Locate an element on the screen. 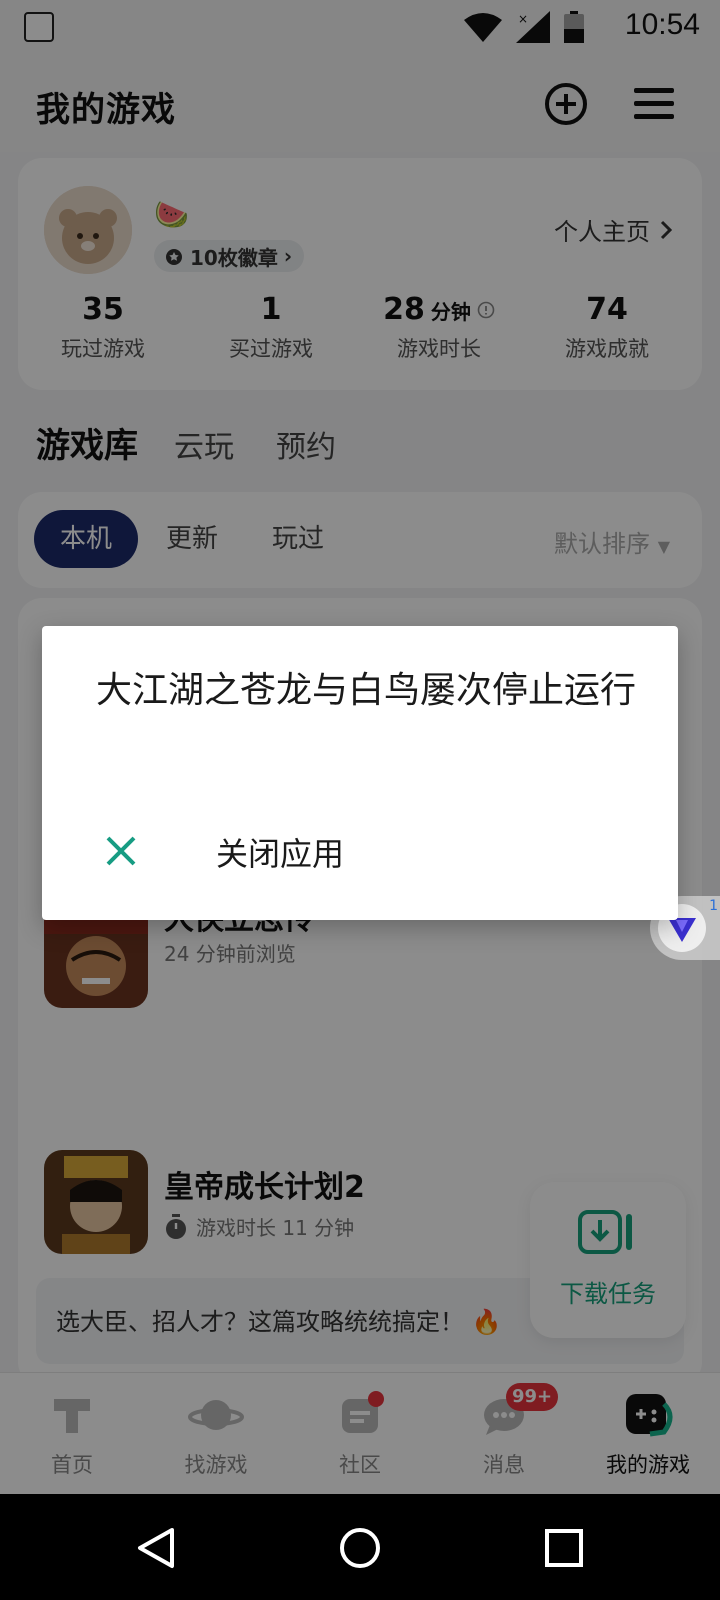 Image resolution: width=720 pixels, height=1600 pixels. close-app-label: 关闭应用 is located at coordinates (280, 854).